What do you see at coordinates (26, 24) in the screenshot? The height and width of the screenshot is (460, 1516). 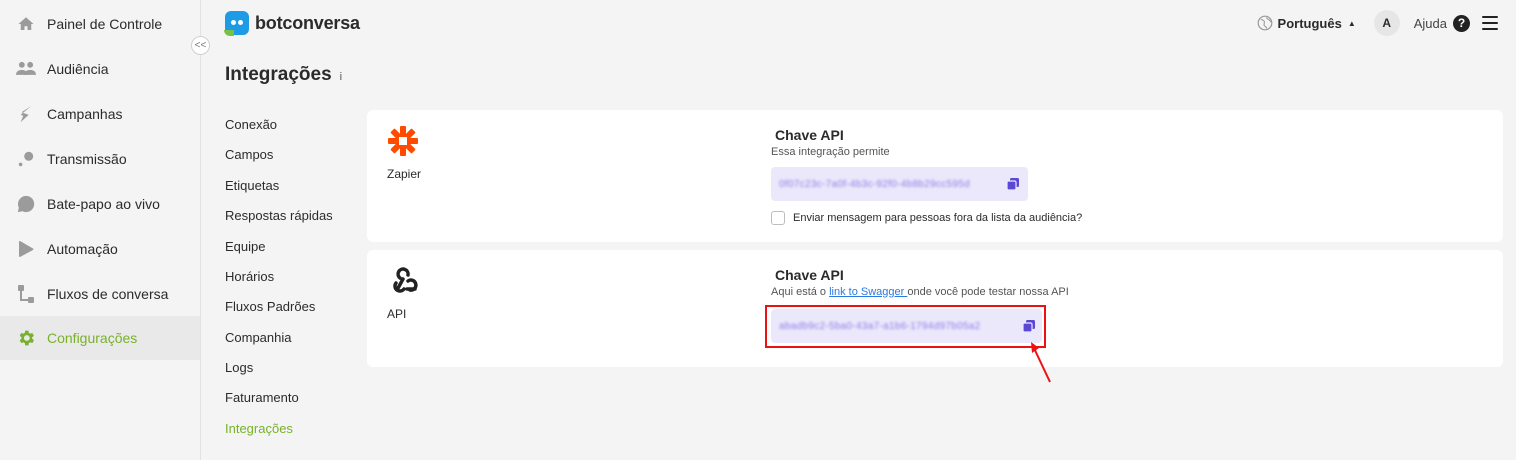 I see `home-icon` at bounding box center [26, 24].